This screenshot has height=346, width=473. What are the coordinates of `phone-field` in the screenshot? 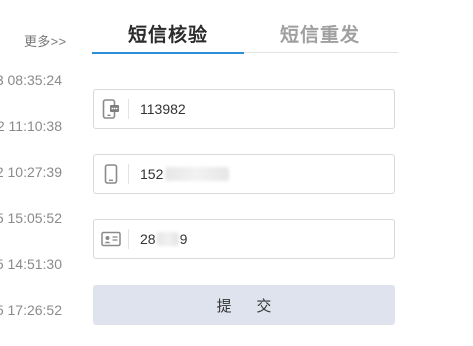 It's located at (244, 174).